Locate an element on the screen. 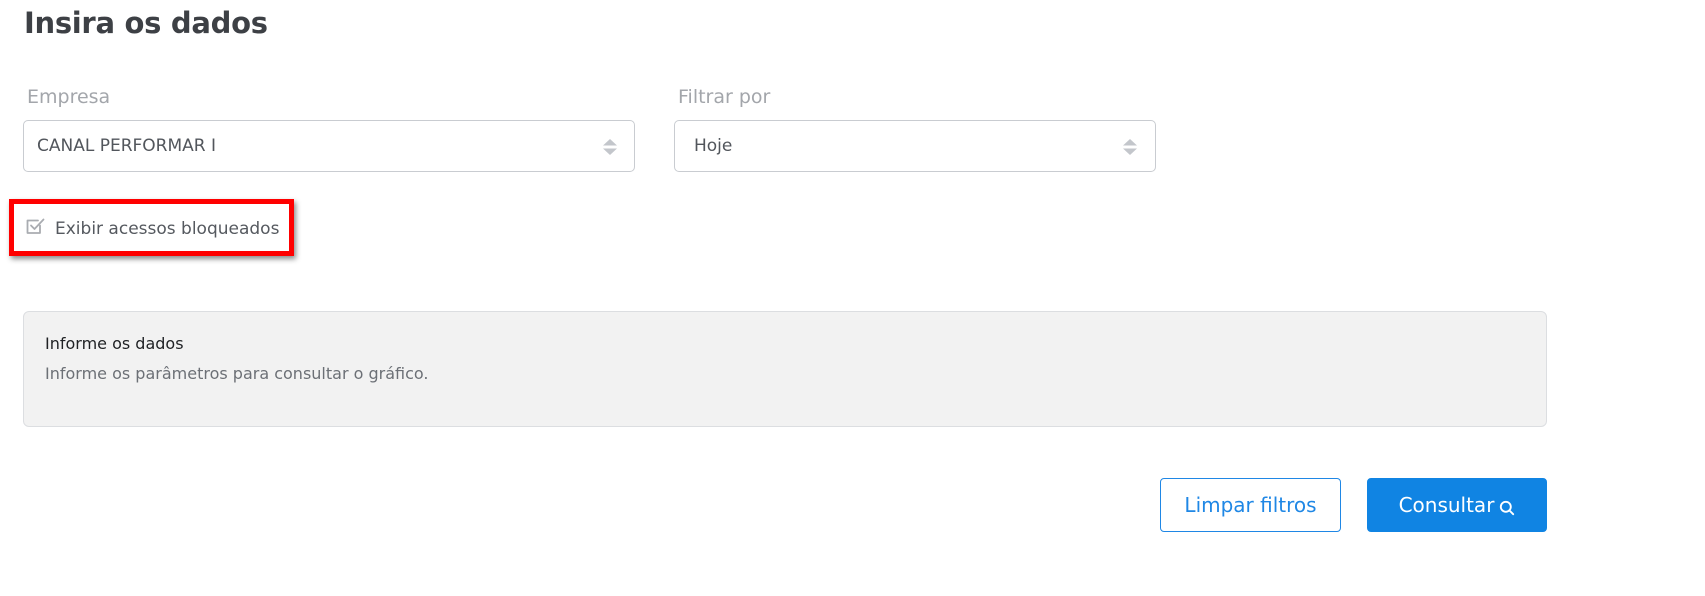 The width and height of the screenshot is (1705, 596). submit-button: Consultar is located at coordinates (1457, 505).